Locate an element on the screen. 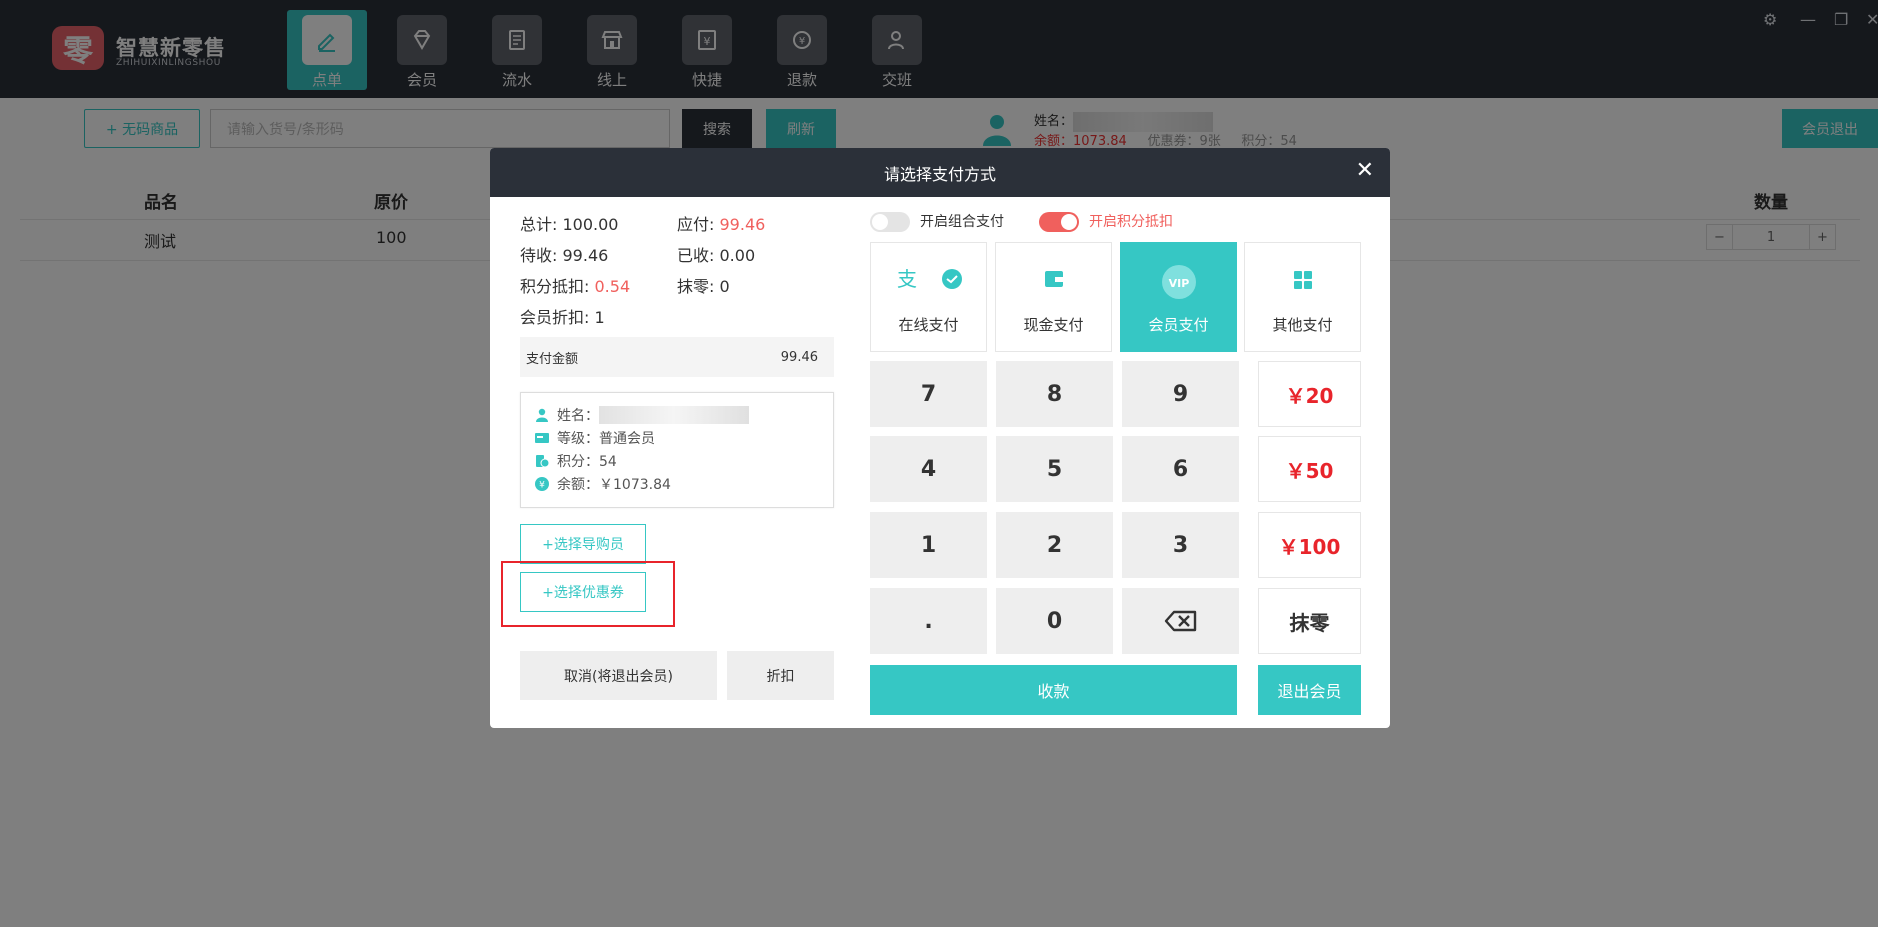 The height and width of the screenshot is (927, 1878). backspace-icon is located at coordinates (1180, 621).